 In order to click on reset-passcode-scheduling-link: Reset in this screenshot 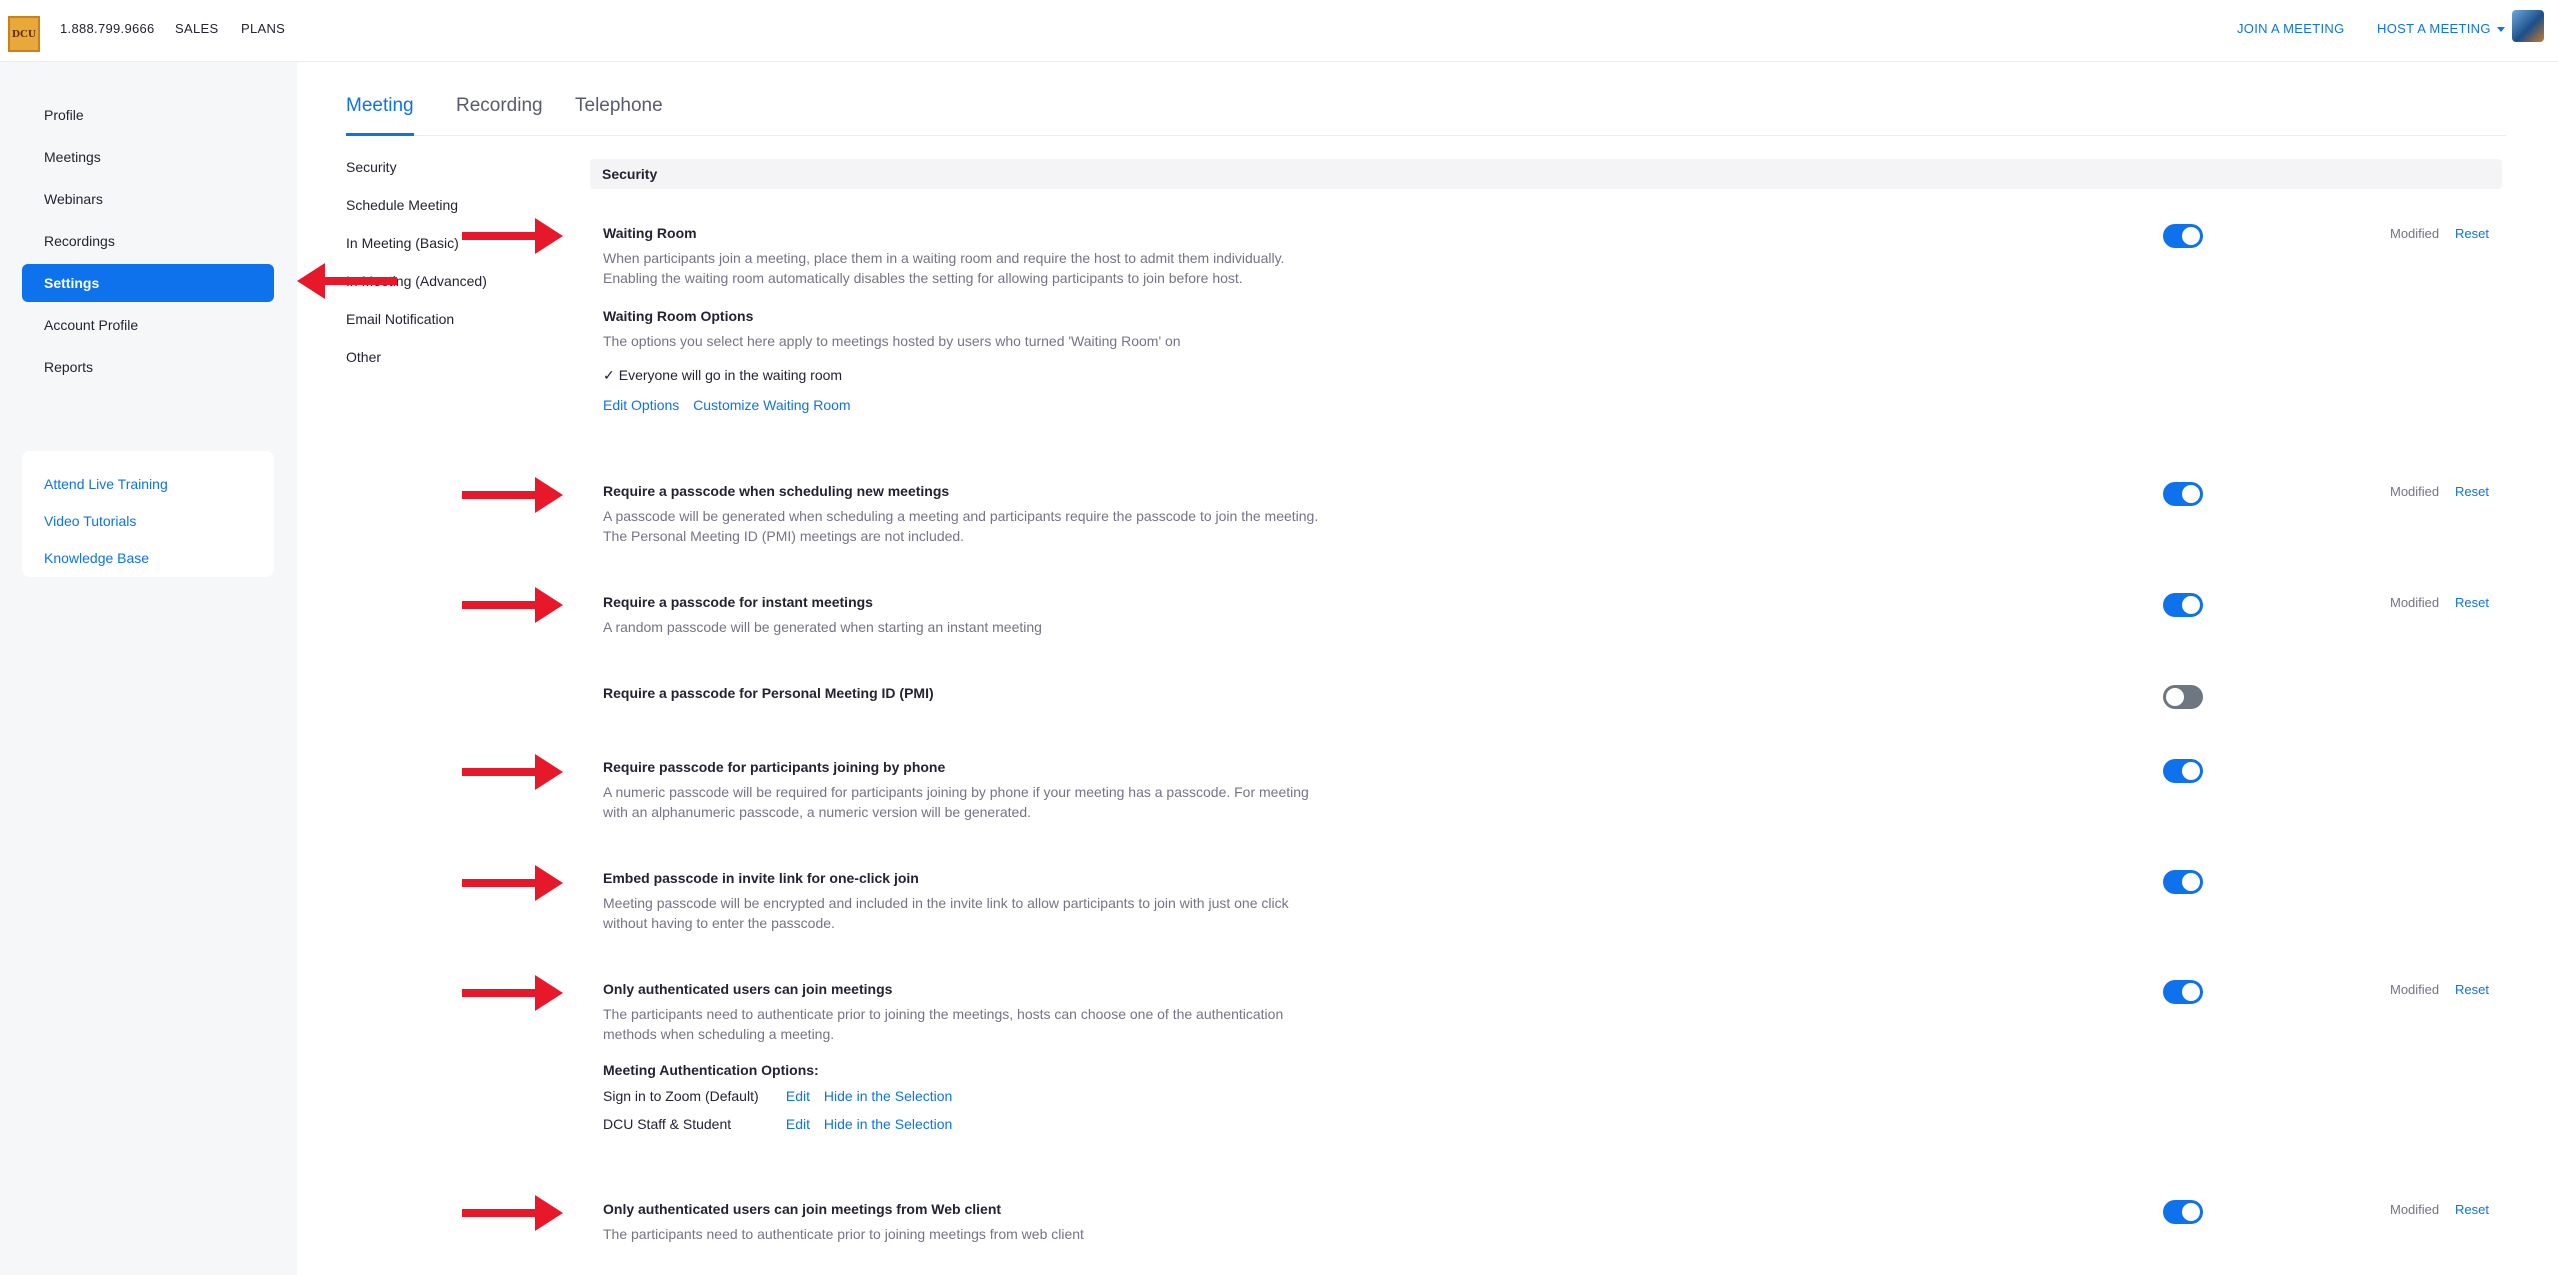, I will do `click(2472, 491)`.